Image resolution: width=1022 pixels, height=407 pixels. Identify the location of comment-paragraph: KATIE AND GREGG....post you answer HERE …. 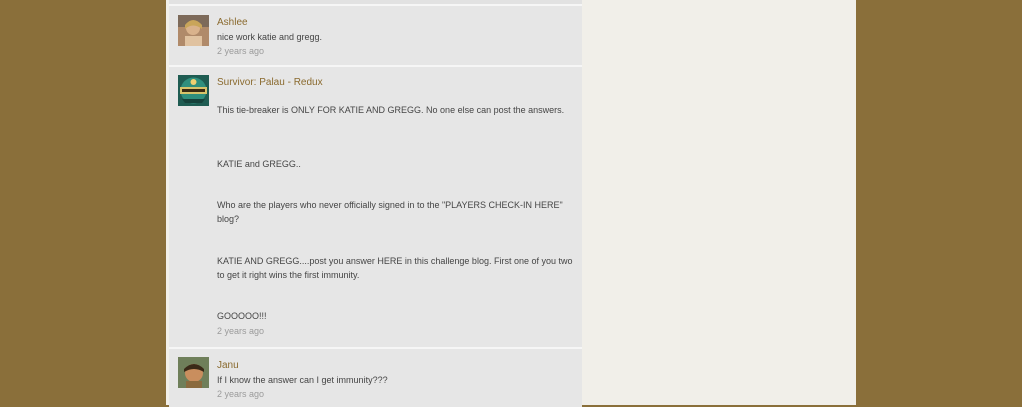
(395, 268).